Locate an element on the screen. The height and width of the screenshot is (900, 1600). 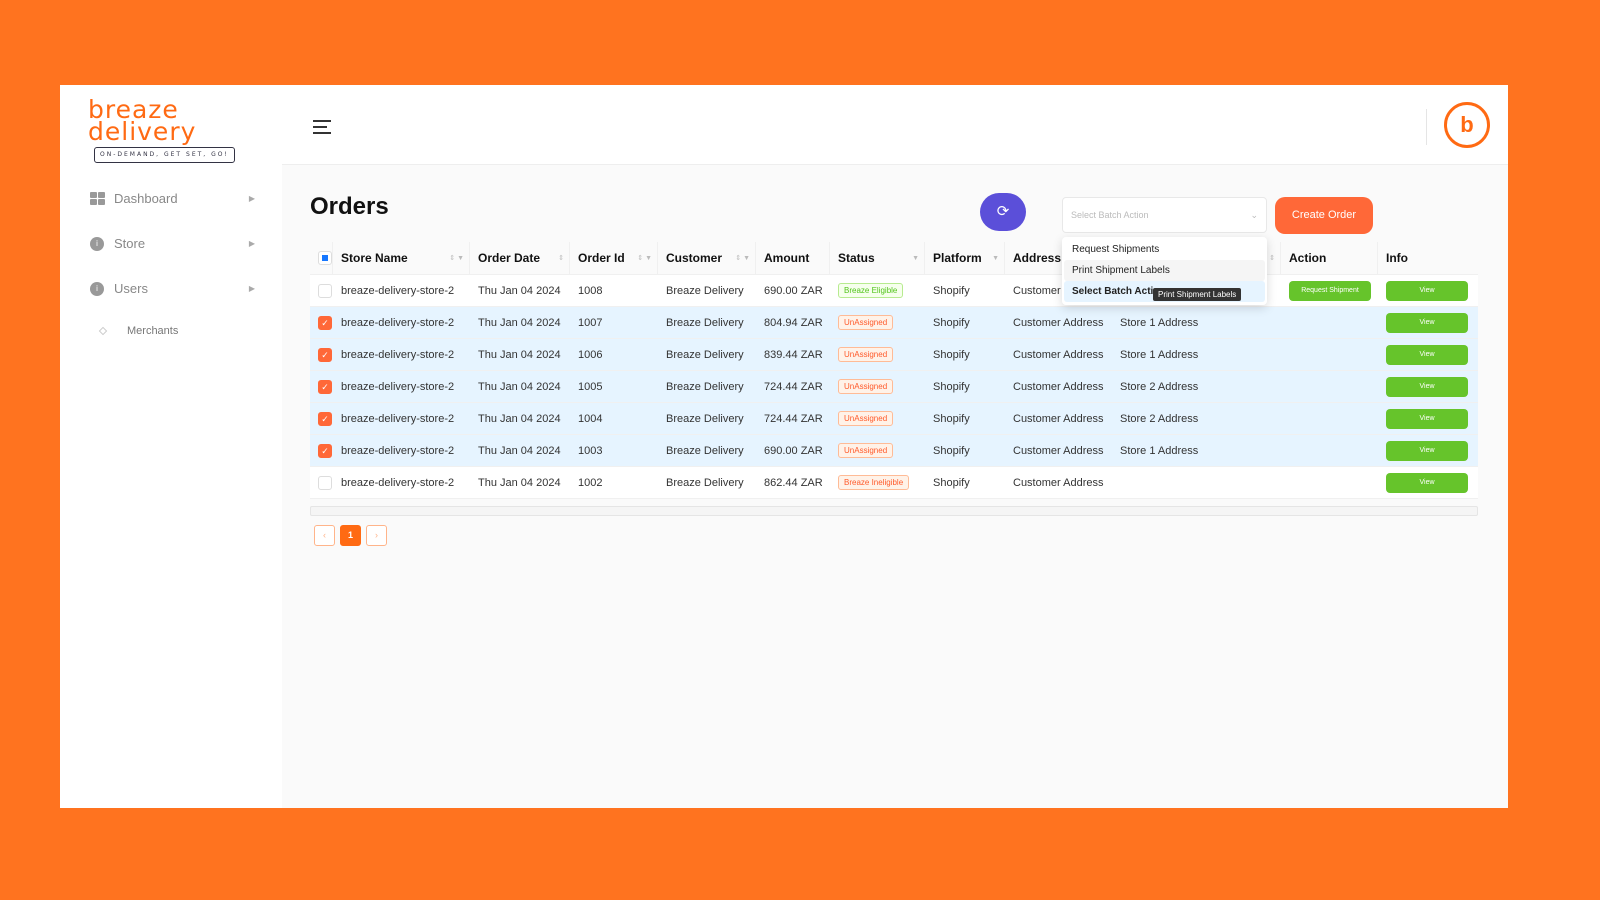
column-header: Order Date ⇕ is located at coordinates (520, 258).